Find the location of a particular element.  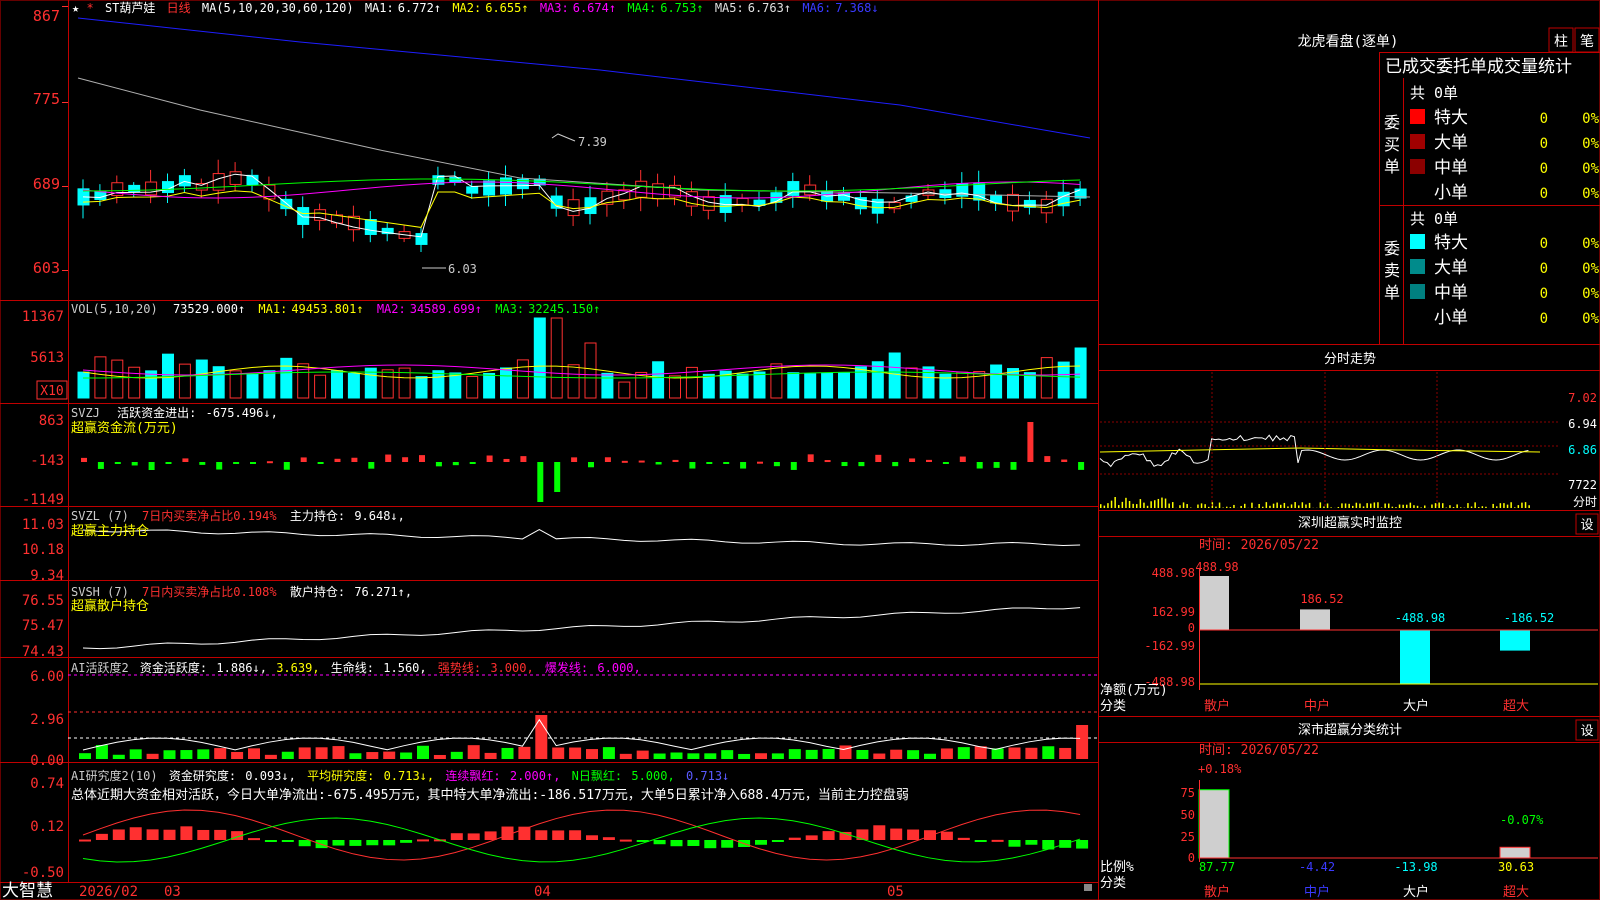

classify-category: 中户 is located at coordinates (1317, 892).